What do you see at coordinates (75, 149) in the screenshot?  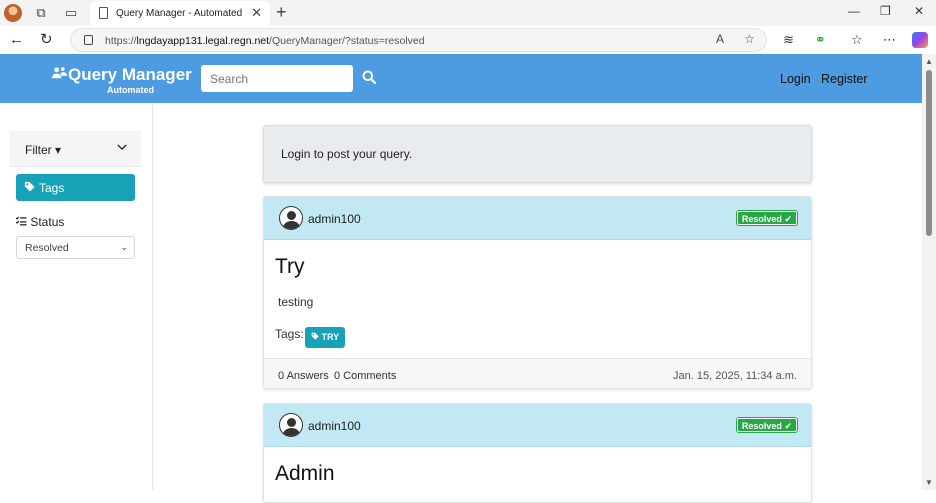 I see `filter-toggle: Filter ▾` at bounding box center [75, 149].